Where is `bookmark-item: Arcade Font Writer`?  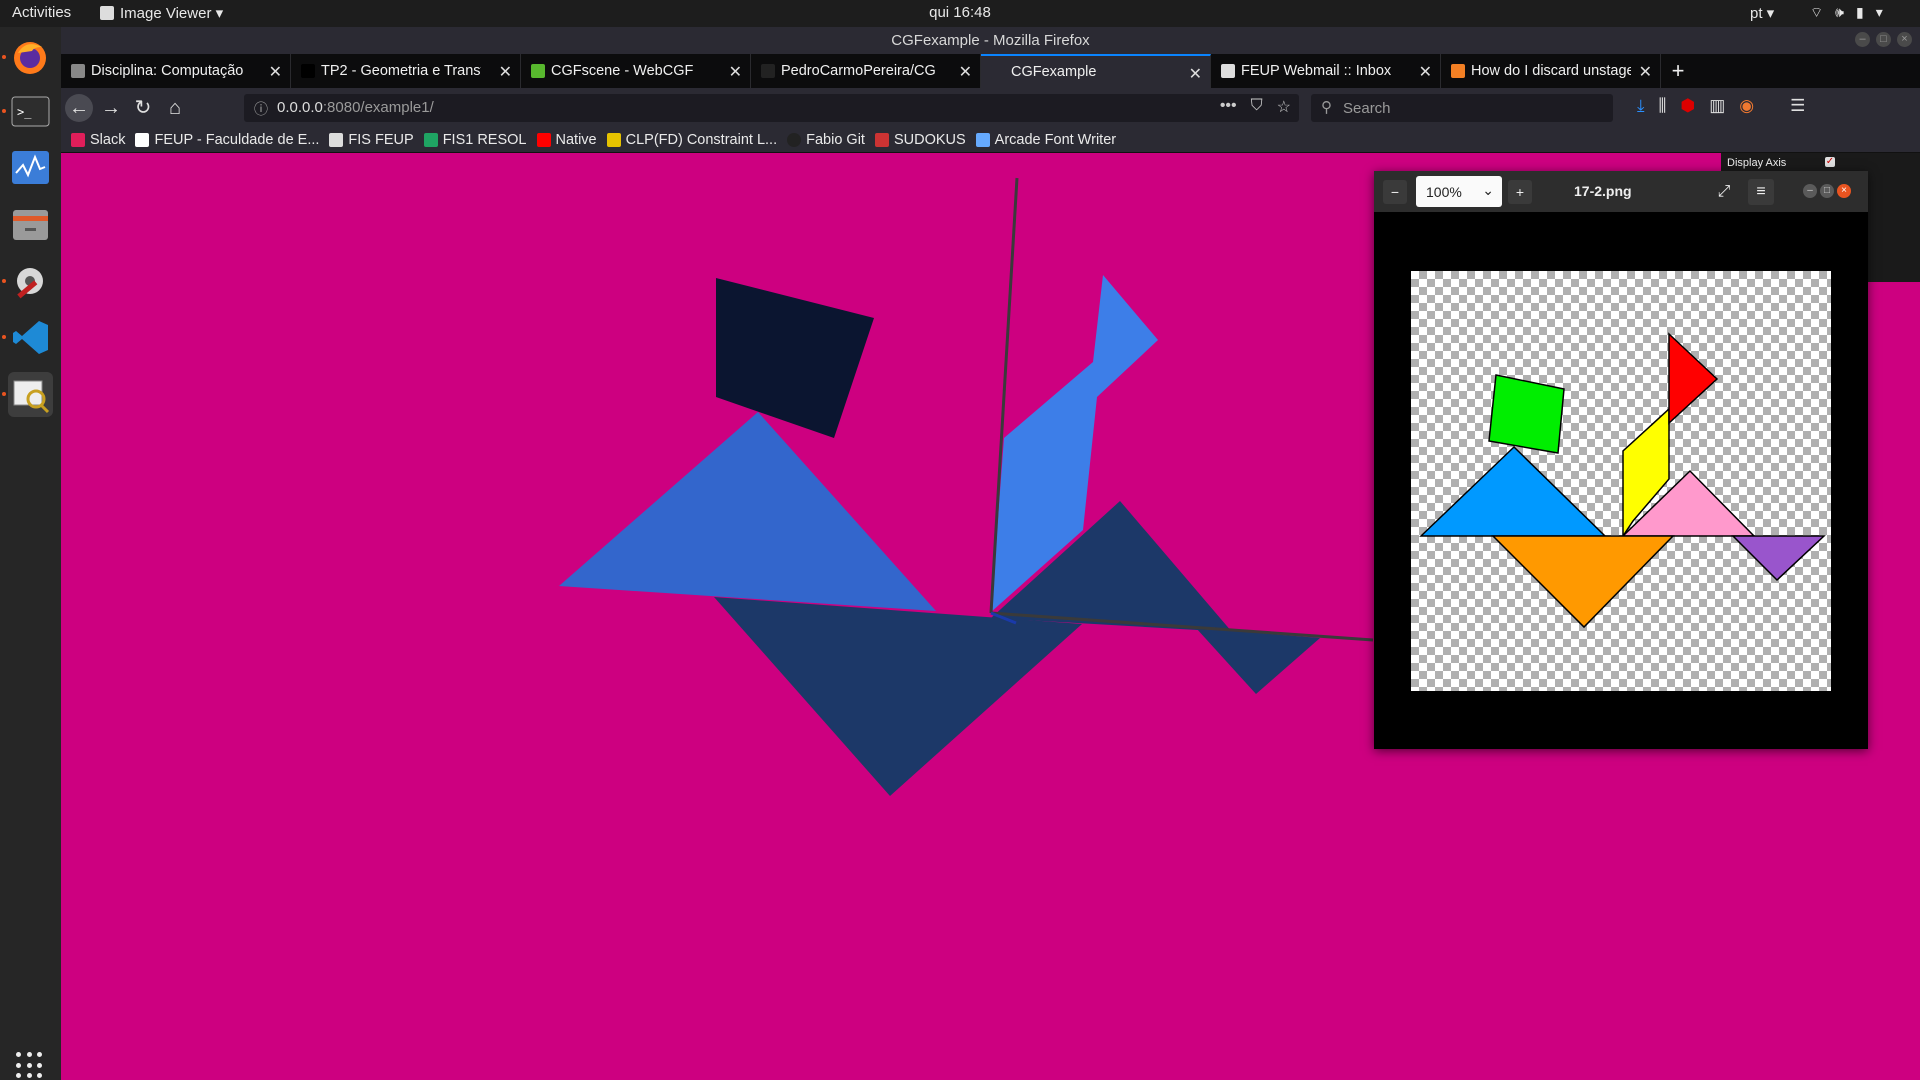
bookmark-item: Arcade Font Writer is located at coordinates (1045, 140).